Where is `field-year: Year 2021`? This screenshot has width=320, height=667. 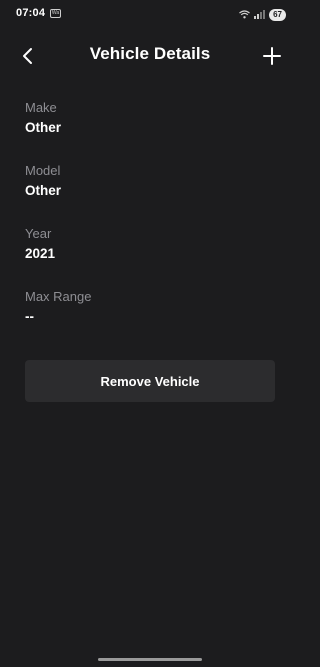
field-year: Year 2021 is located at coordinates (150, 257).